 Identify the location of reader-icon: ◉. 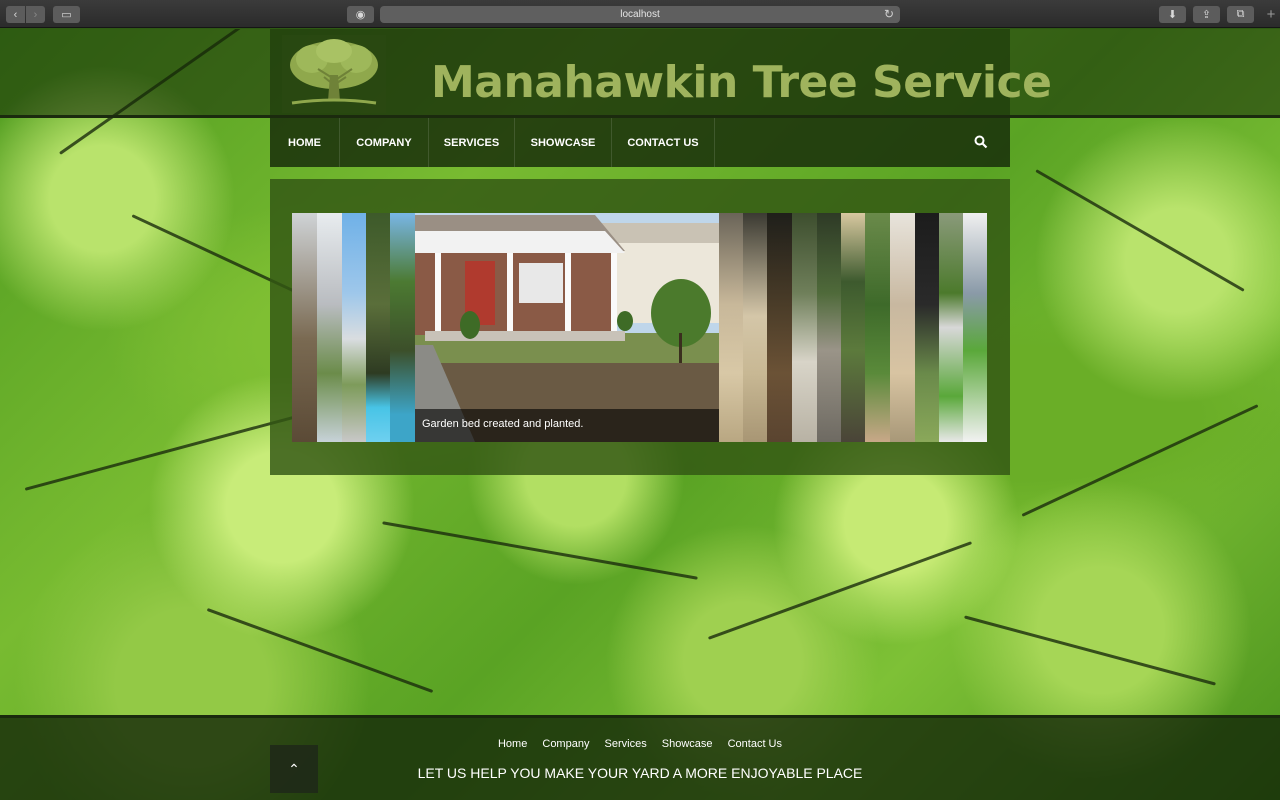
(360, 14).